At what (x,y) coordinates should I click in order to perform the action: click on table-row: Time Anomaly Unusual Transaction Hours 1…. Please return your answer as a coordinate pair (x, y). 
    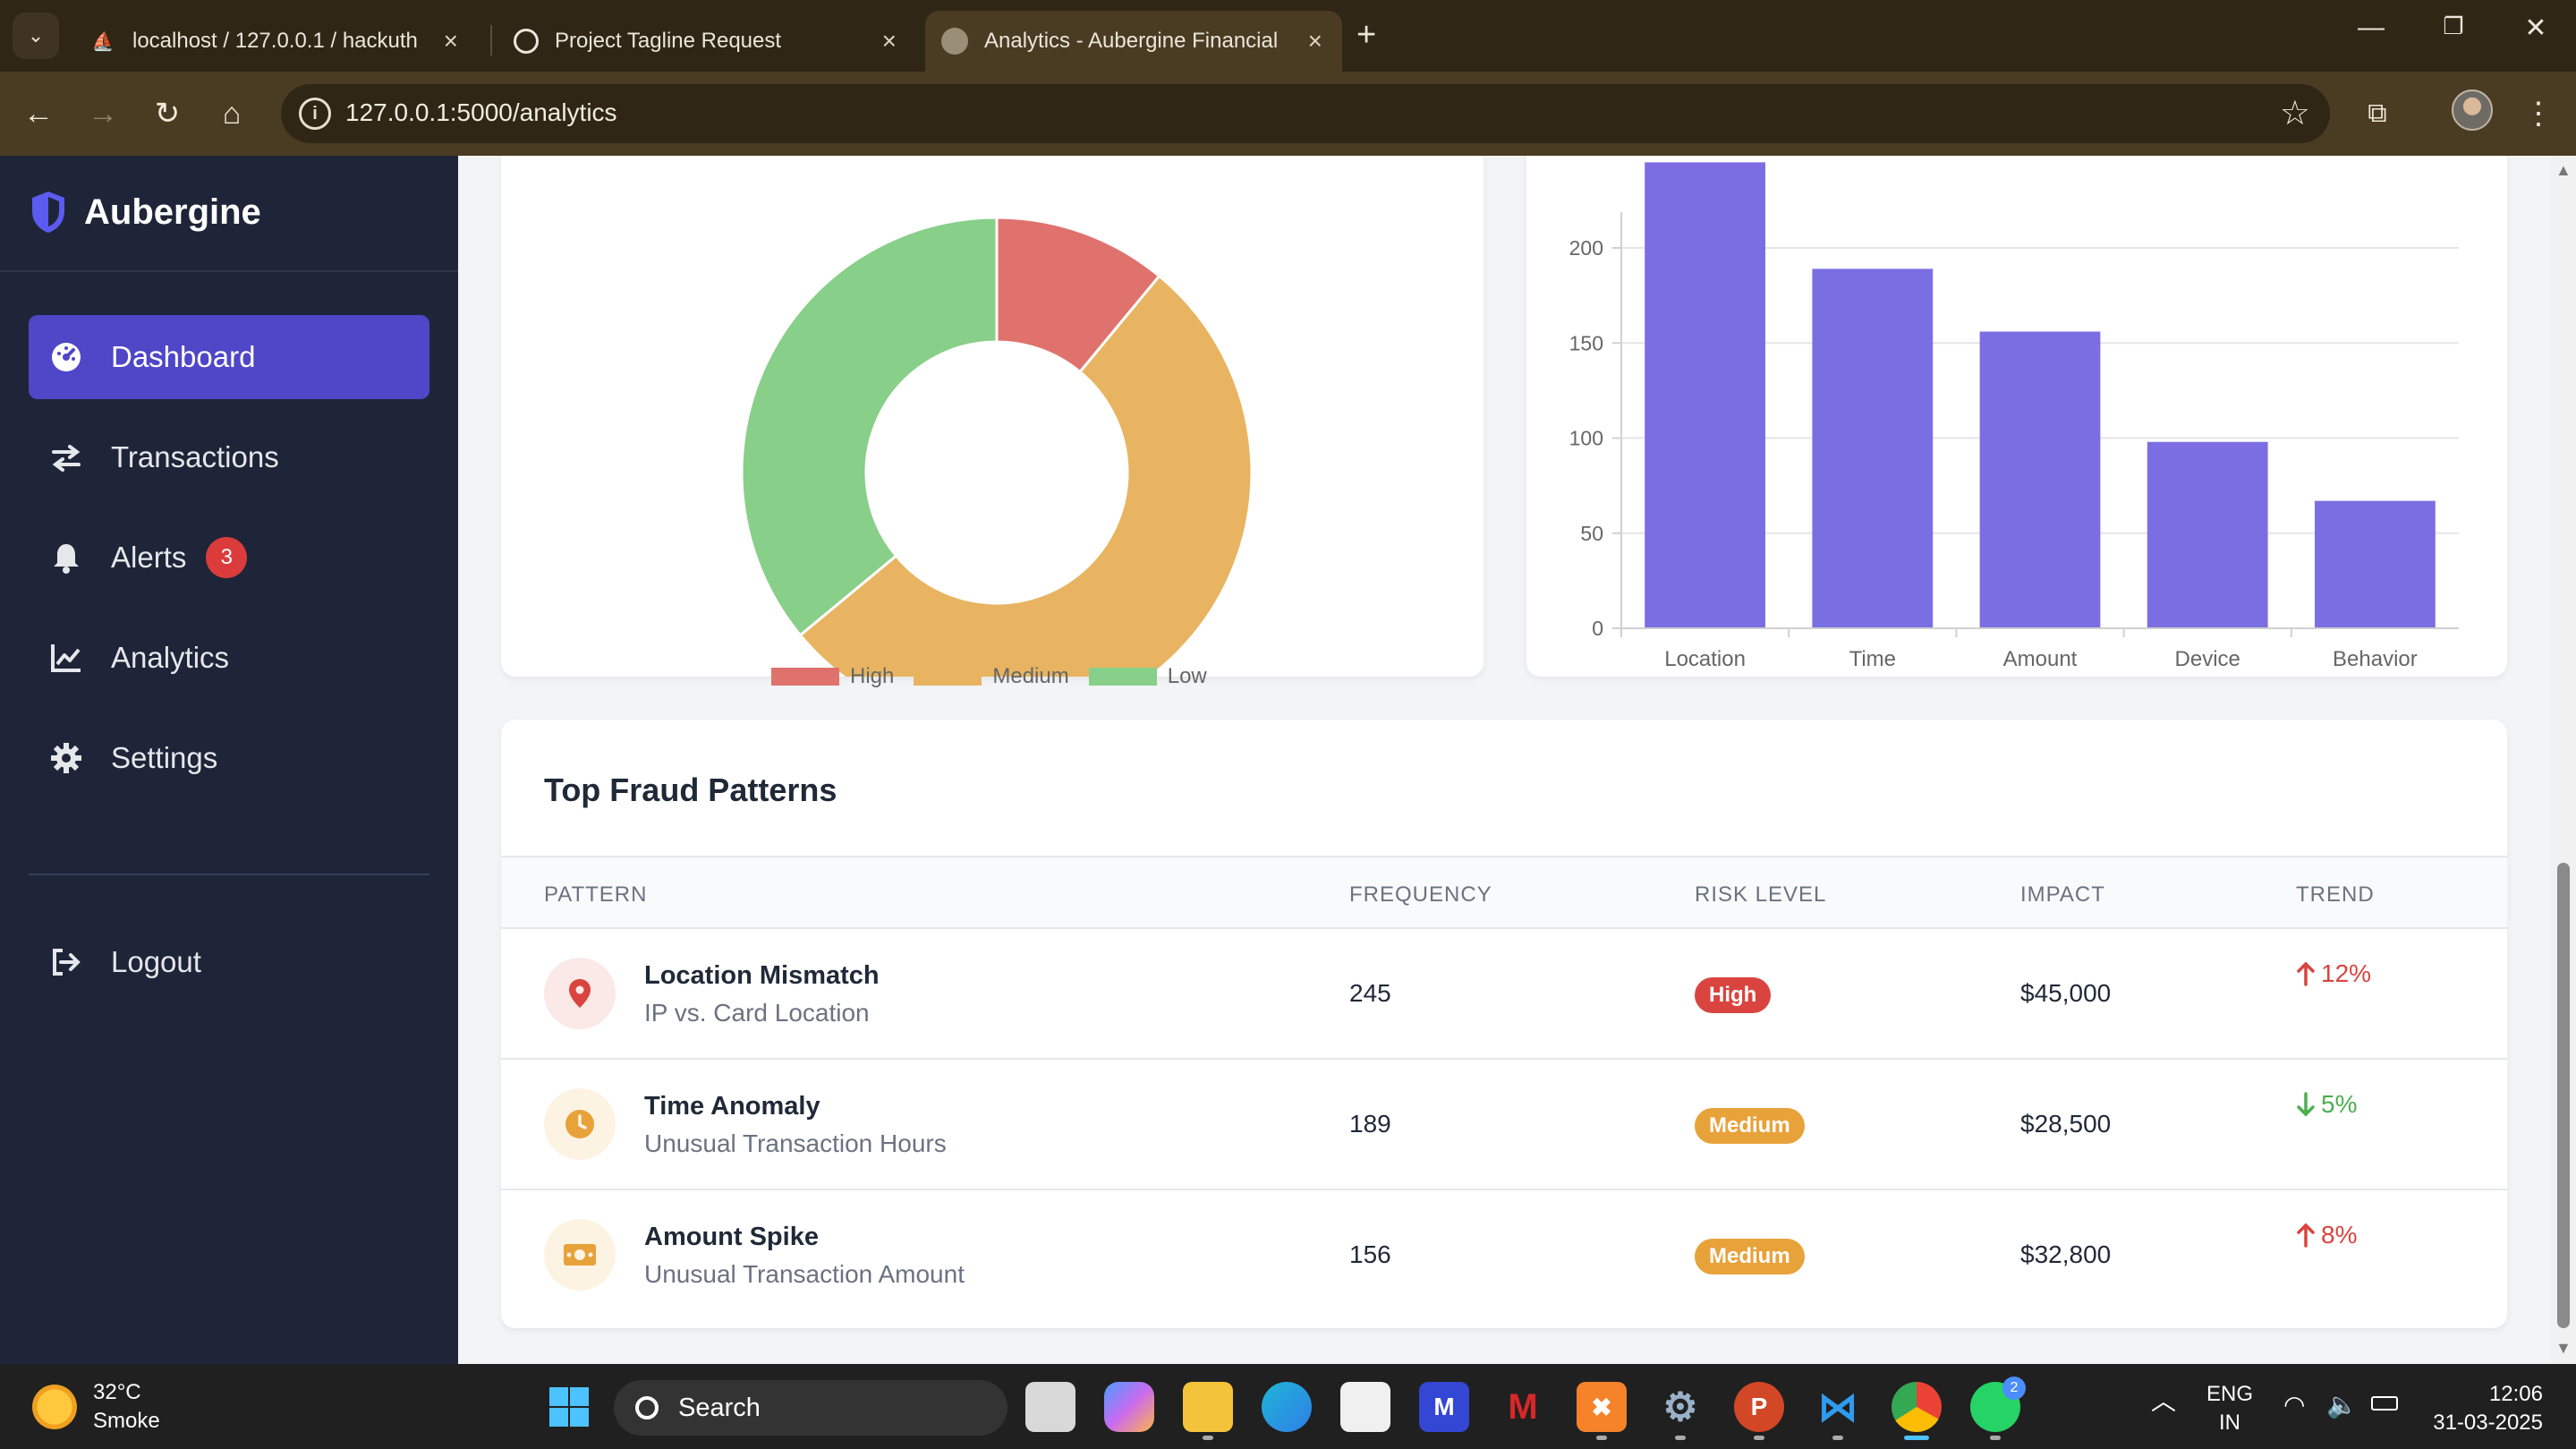
    Looking at the image, I should click on (1504, 1125).